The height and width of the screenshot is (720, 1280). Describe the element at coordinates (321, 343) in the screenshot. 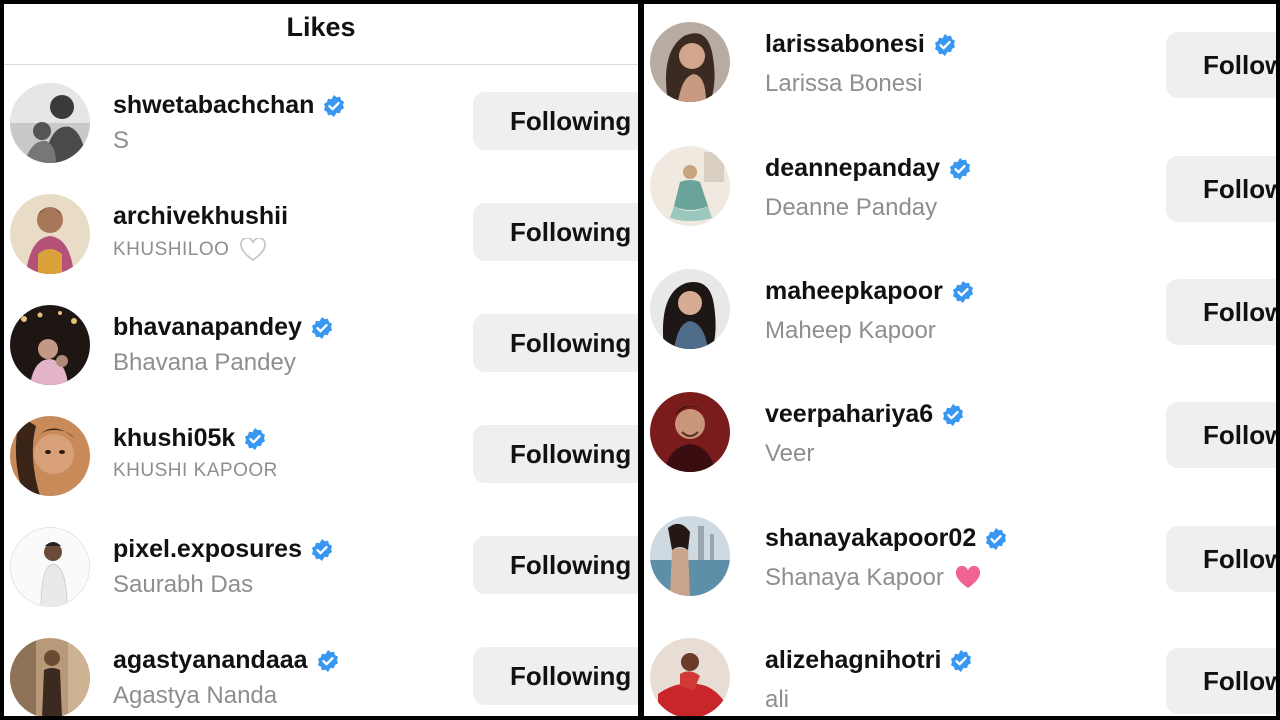

I see `list-item: bhavanapandey Bhavana Pandey Following` at that location.